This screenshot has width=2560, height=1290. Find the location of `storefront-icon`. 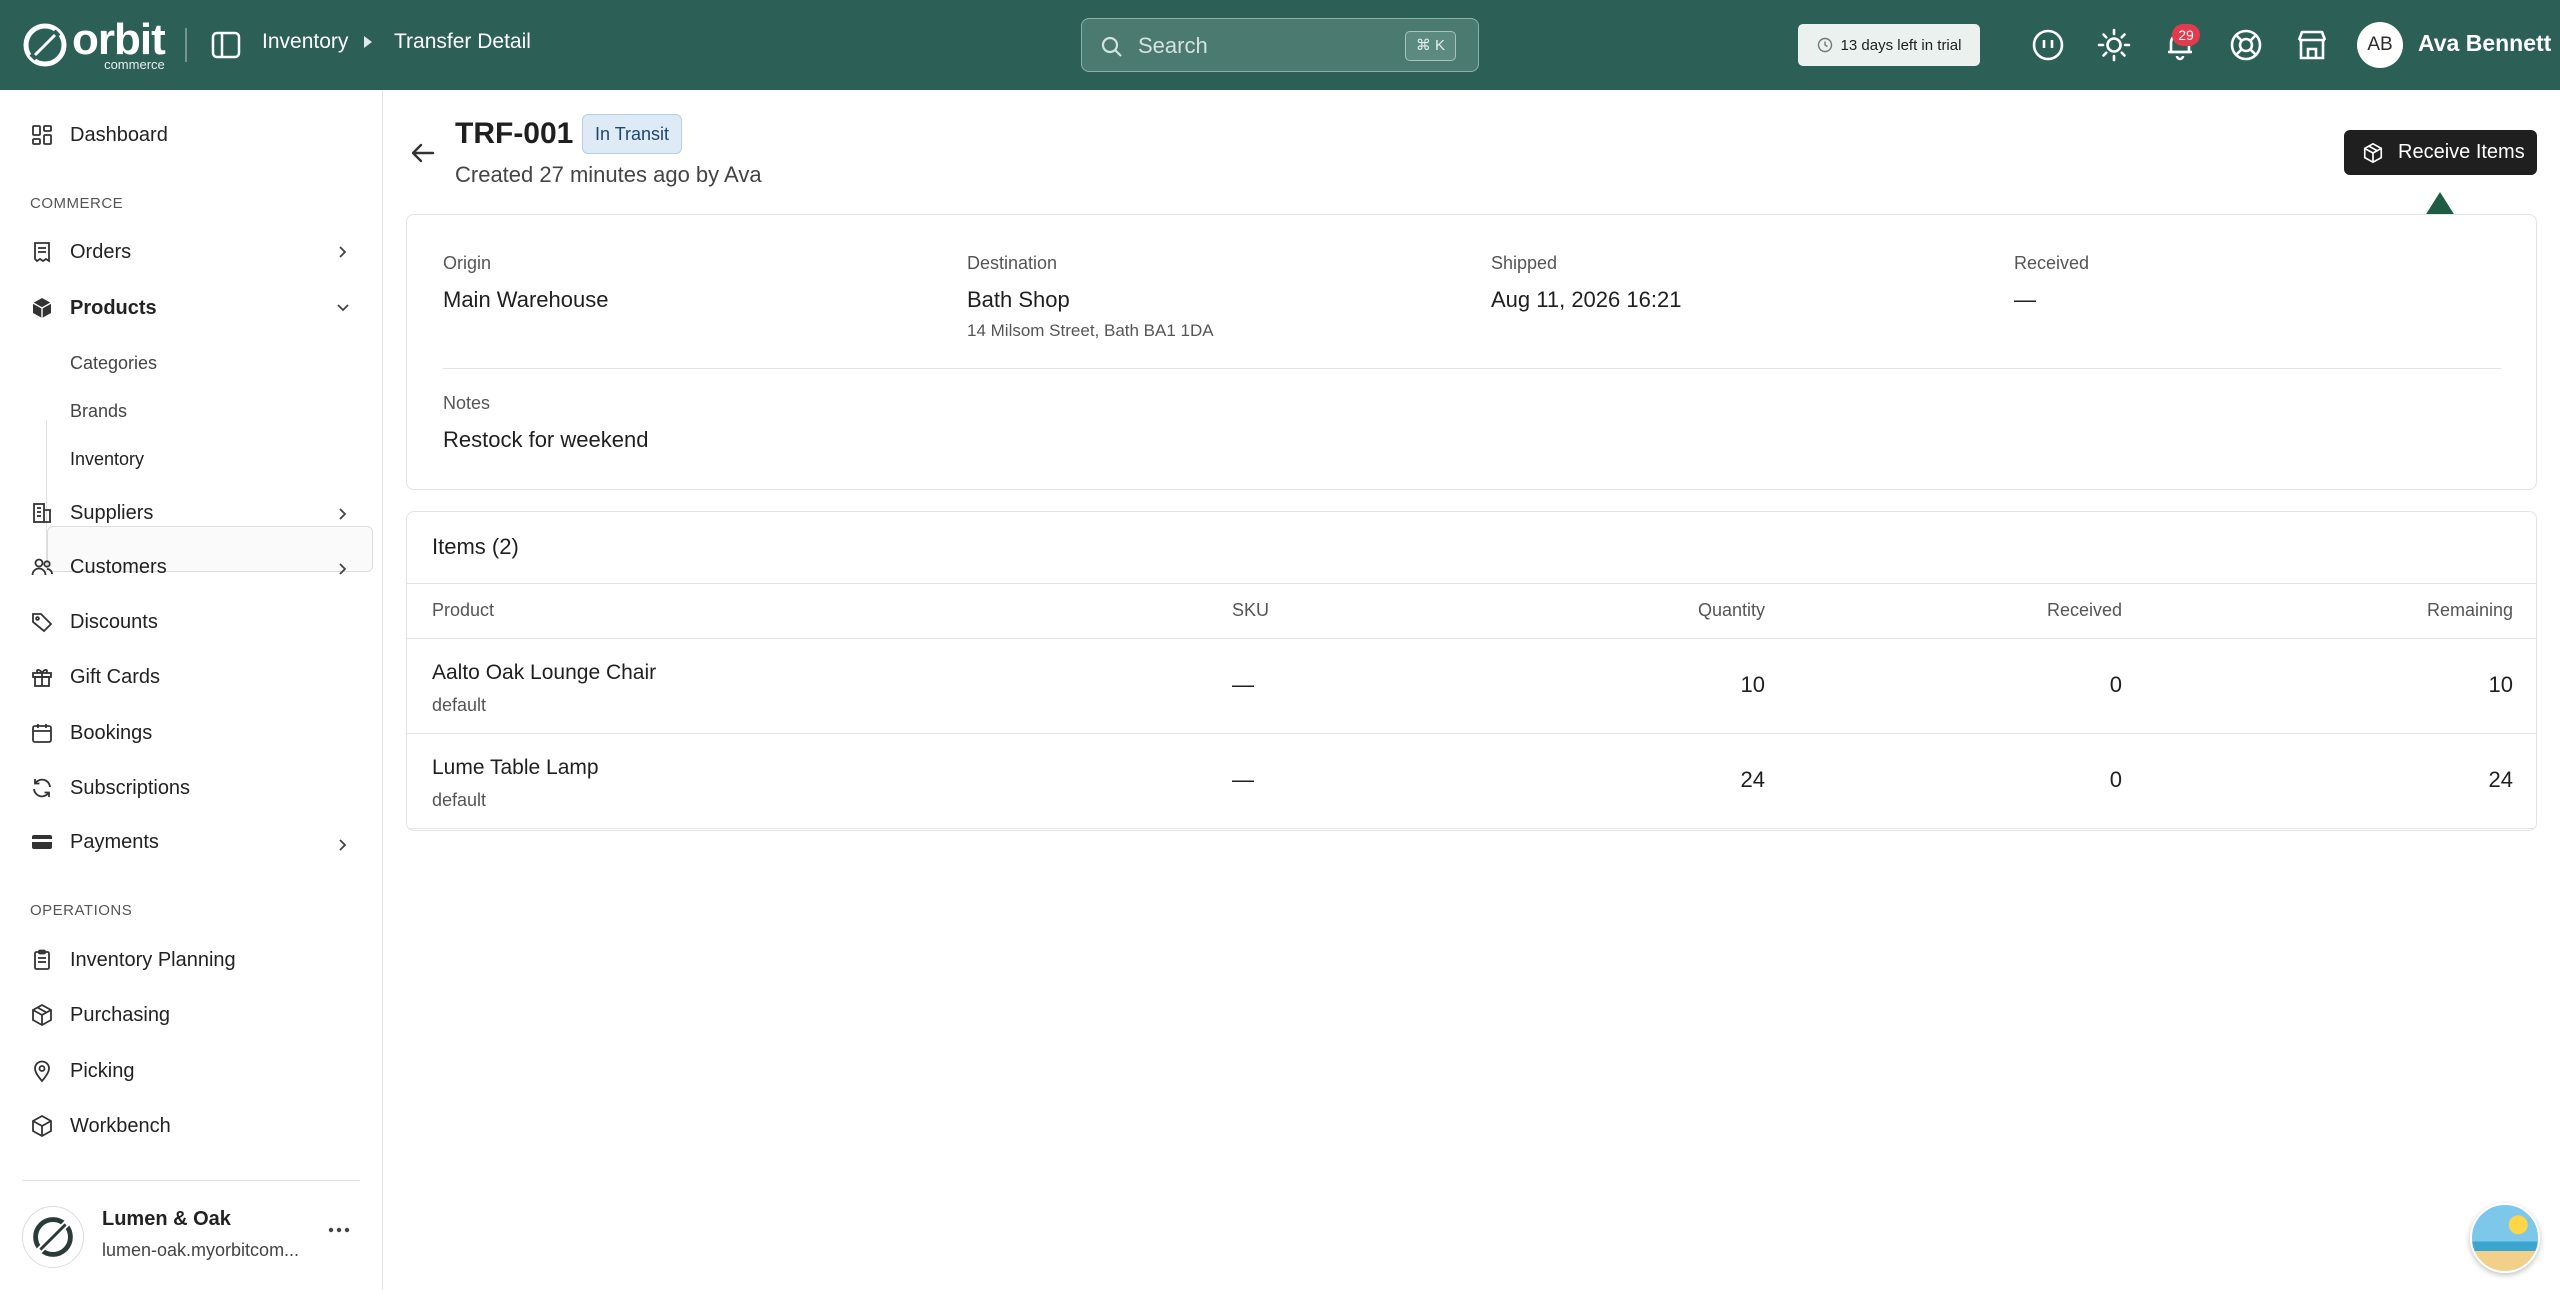

storefront-icon is located at coordinates (2312, 45).